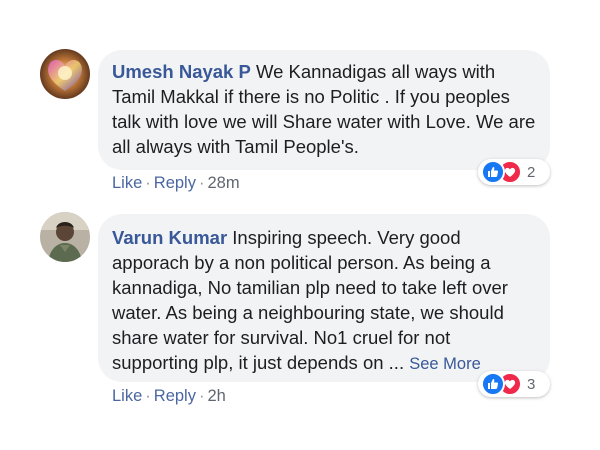 This screenshot has height=450, width=600. I want to click on comment-actions: Like · Reply · 28m, so click(176, 183).